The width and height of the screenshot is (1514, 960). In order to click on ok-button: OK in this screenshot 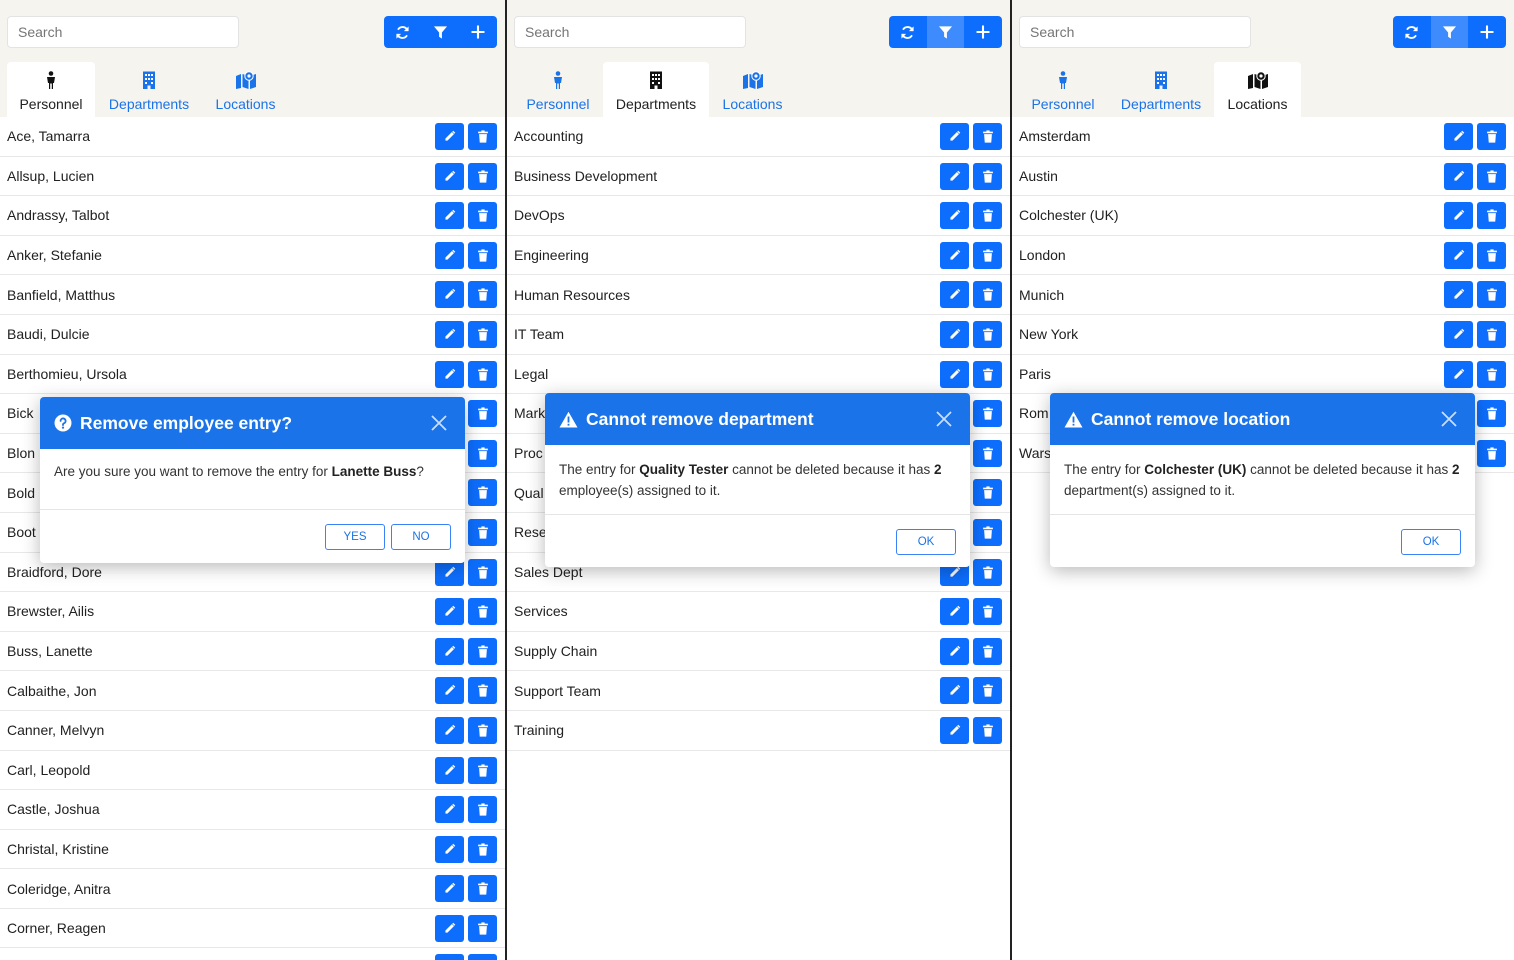, I will do `click(1431, 542)`.